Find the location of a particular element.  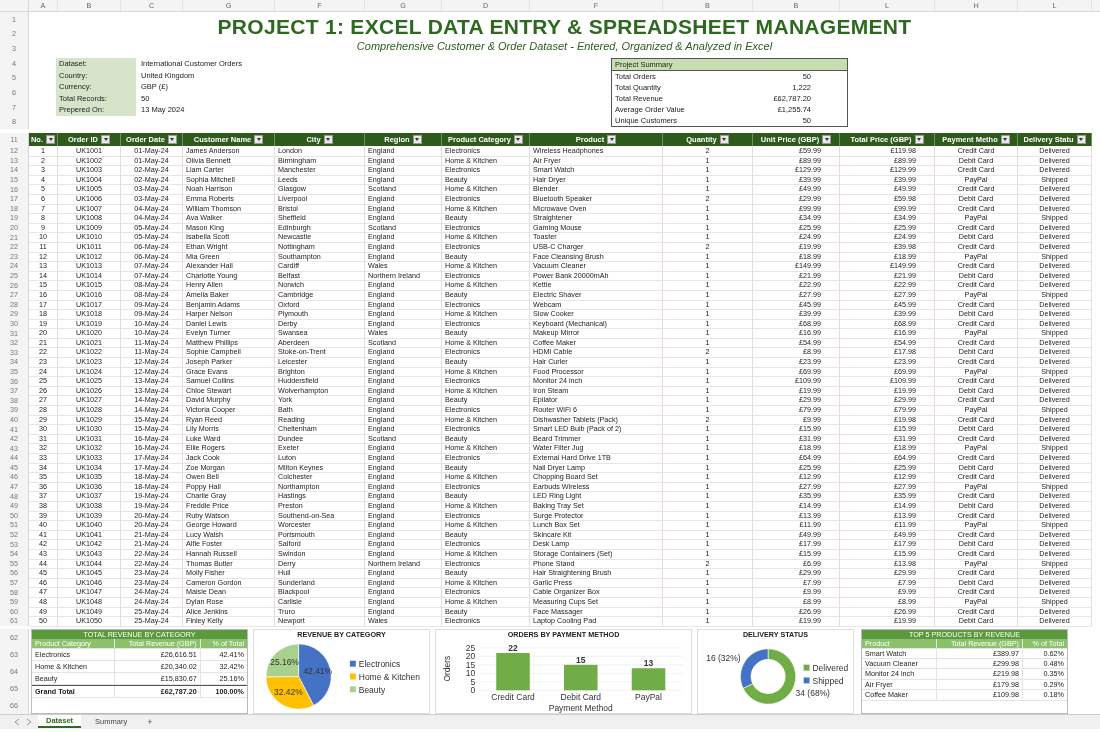

axis-tick-label: PayPal is located at coordinates (648, 696).